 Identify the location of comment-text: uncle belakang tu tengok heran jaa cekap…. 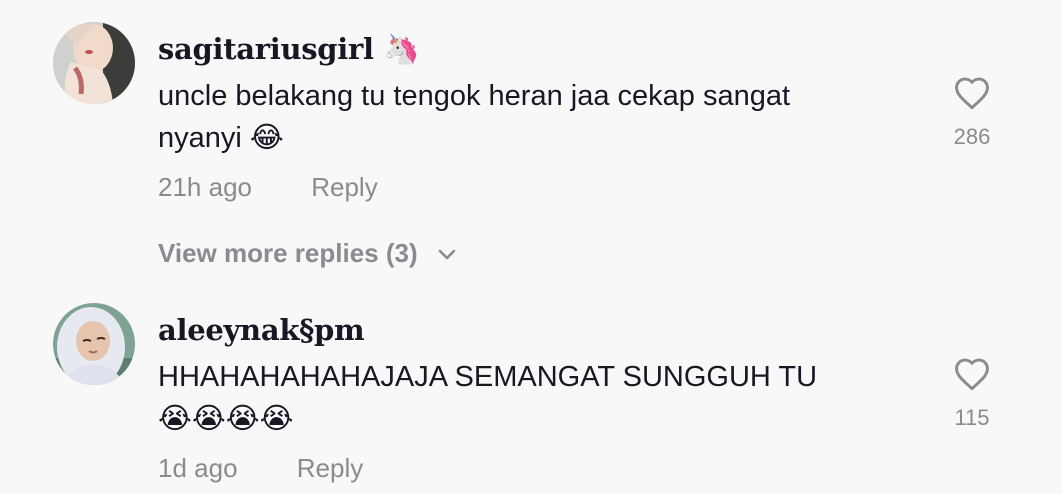
(538, 117).